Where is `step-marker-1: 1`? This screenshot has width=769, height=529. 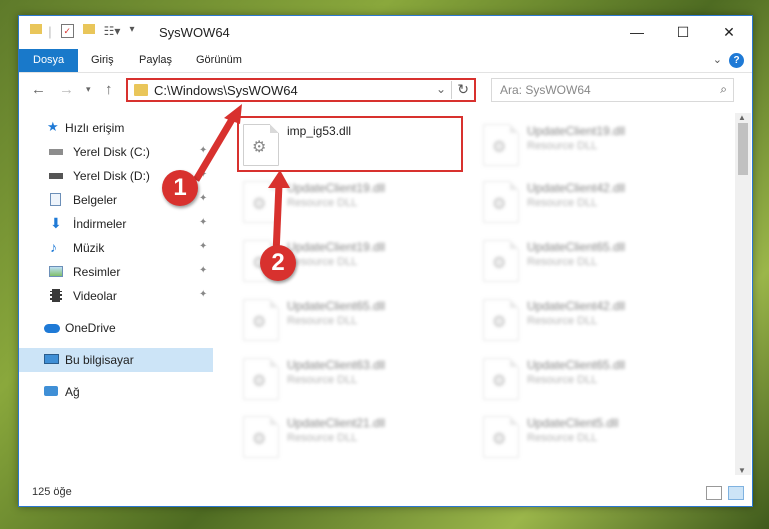
step-marker-1: 1 is located at coordinates (180, 188).